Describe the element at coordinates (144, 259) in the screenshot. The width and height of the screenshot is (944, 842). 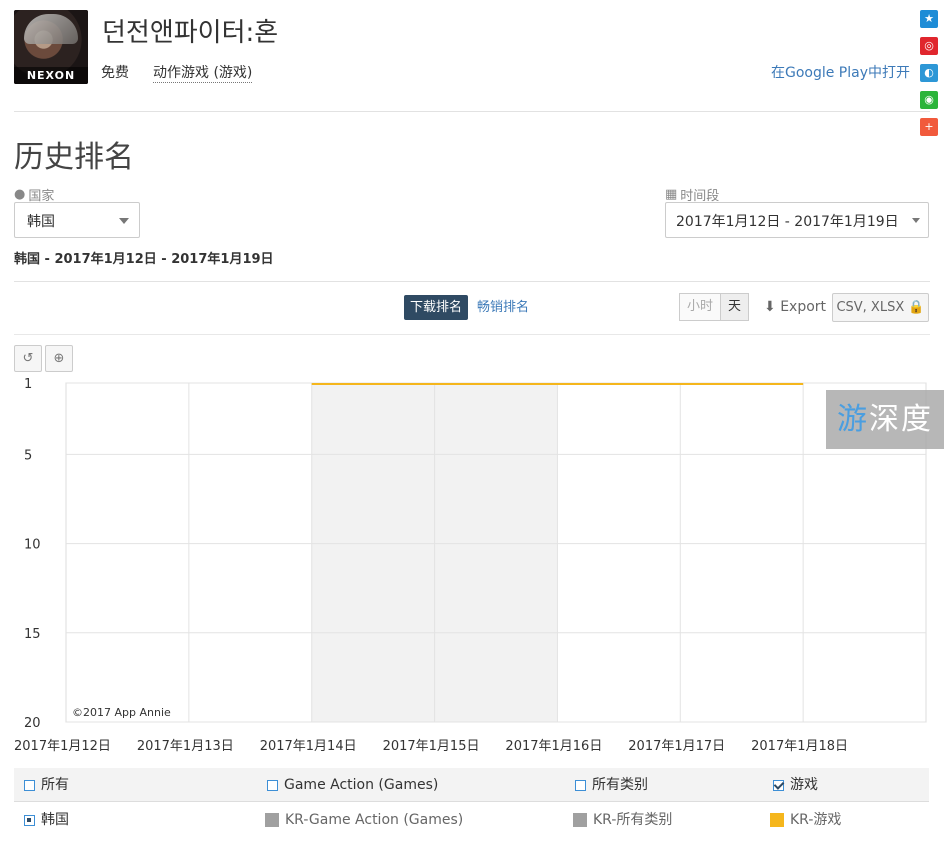
I see `chart-subtitle: 韩国 - 2017年1月12日 - 2017年1月19日` at that location.